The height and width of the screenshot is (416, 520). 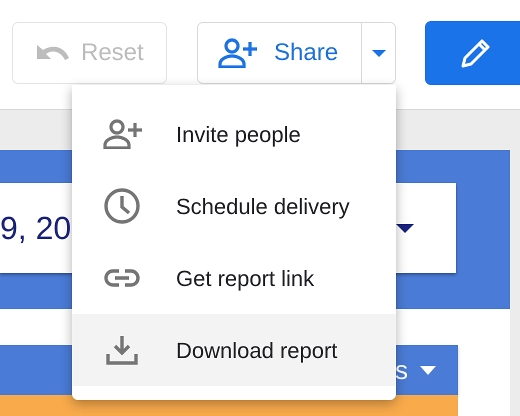 I want to click on menu-item: Schedule delivery, so click(x=234, y=206).